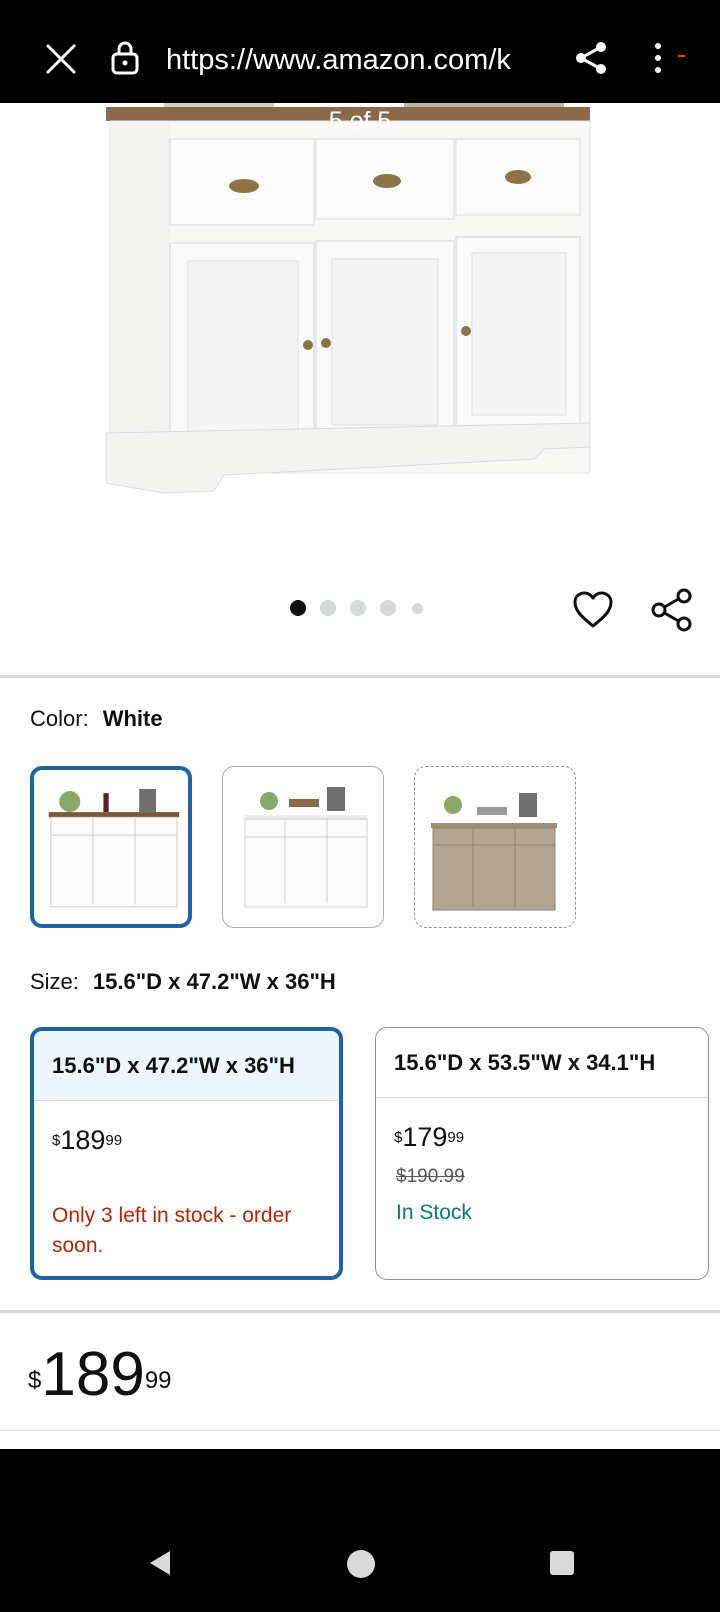 This screenshot has width=720, height=1612. Describe the element at coordinates (430, 1176) in the screenshot. I see `list-price: $190.99` at that location.